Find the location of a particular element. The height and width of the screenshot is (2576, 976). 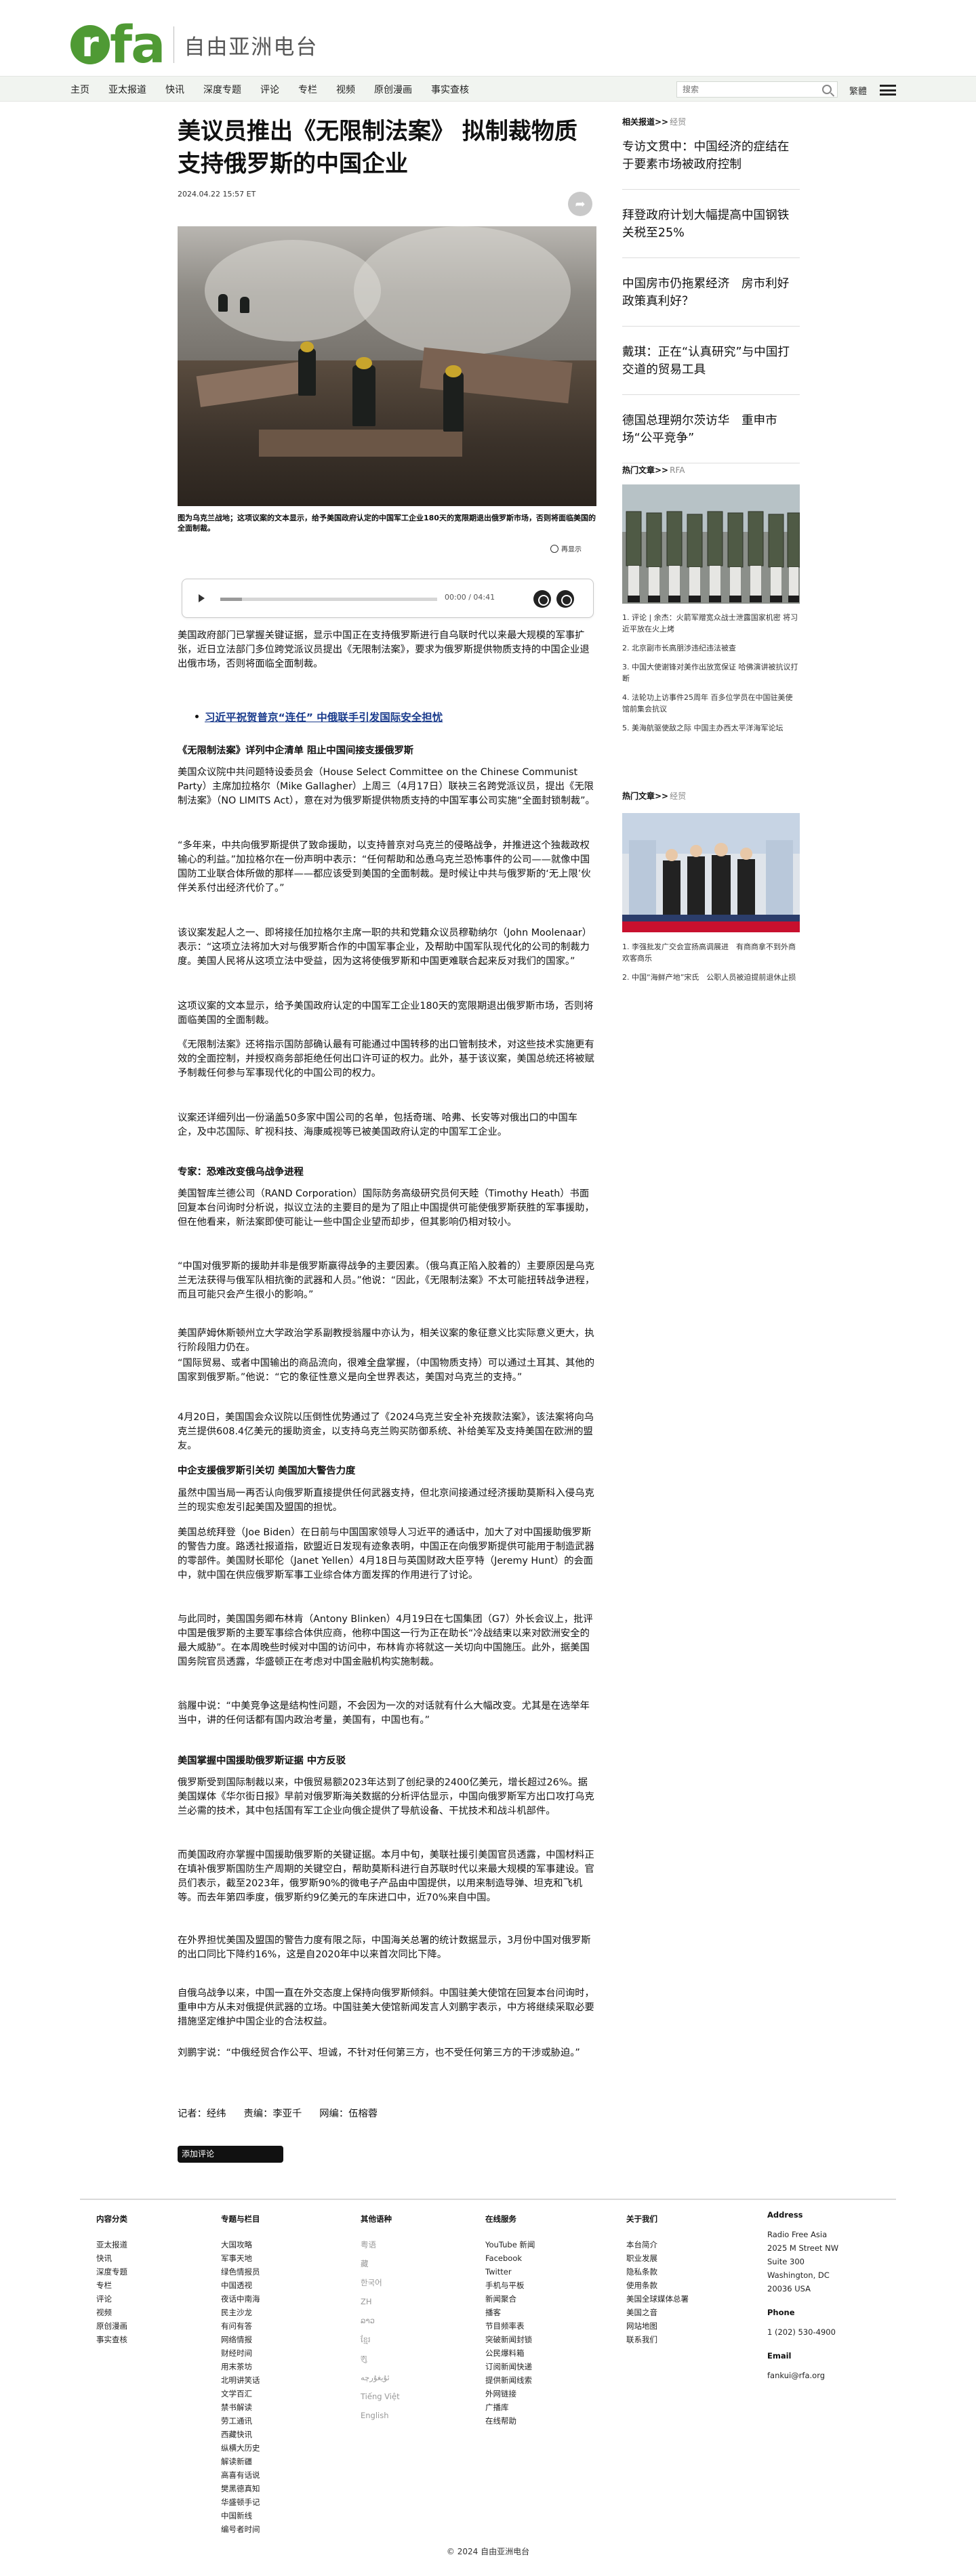

footer-link: 联系我们 is located at coordinates (658, 2339).